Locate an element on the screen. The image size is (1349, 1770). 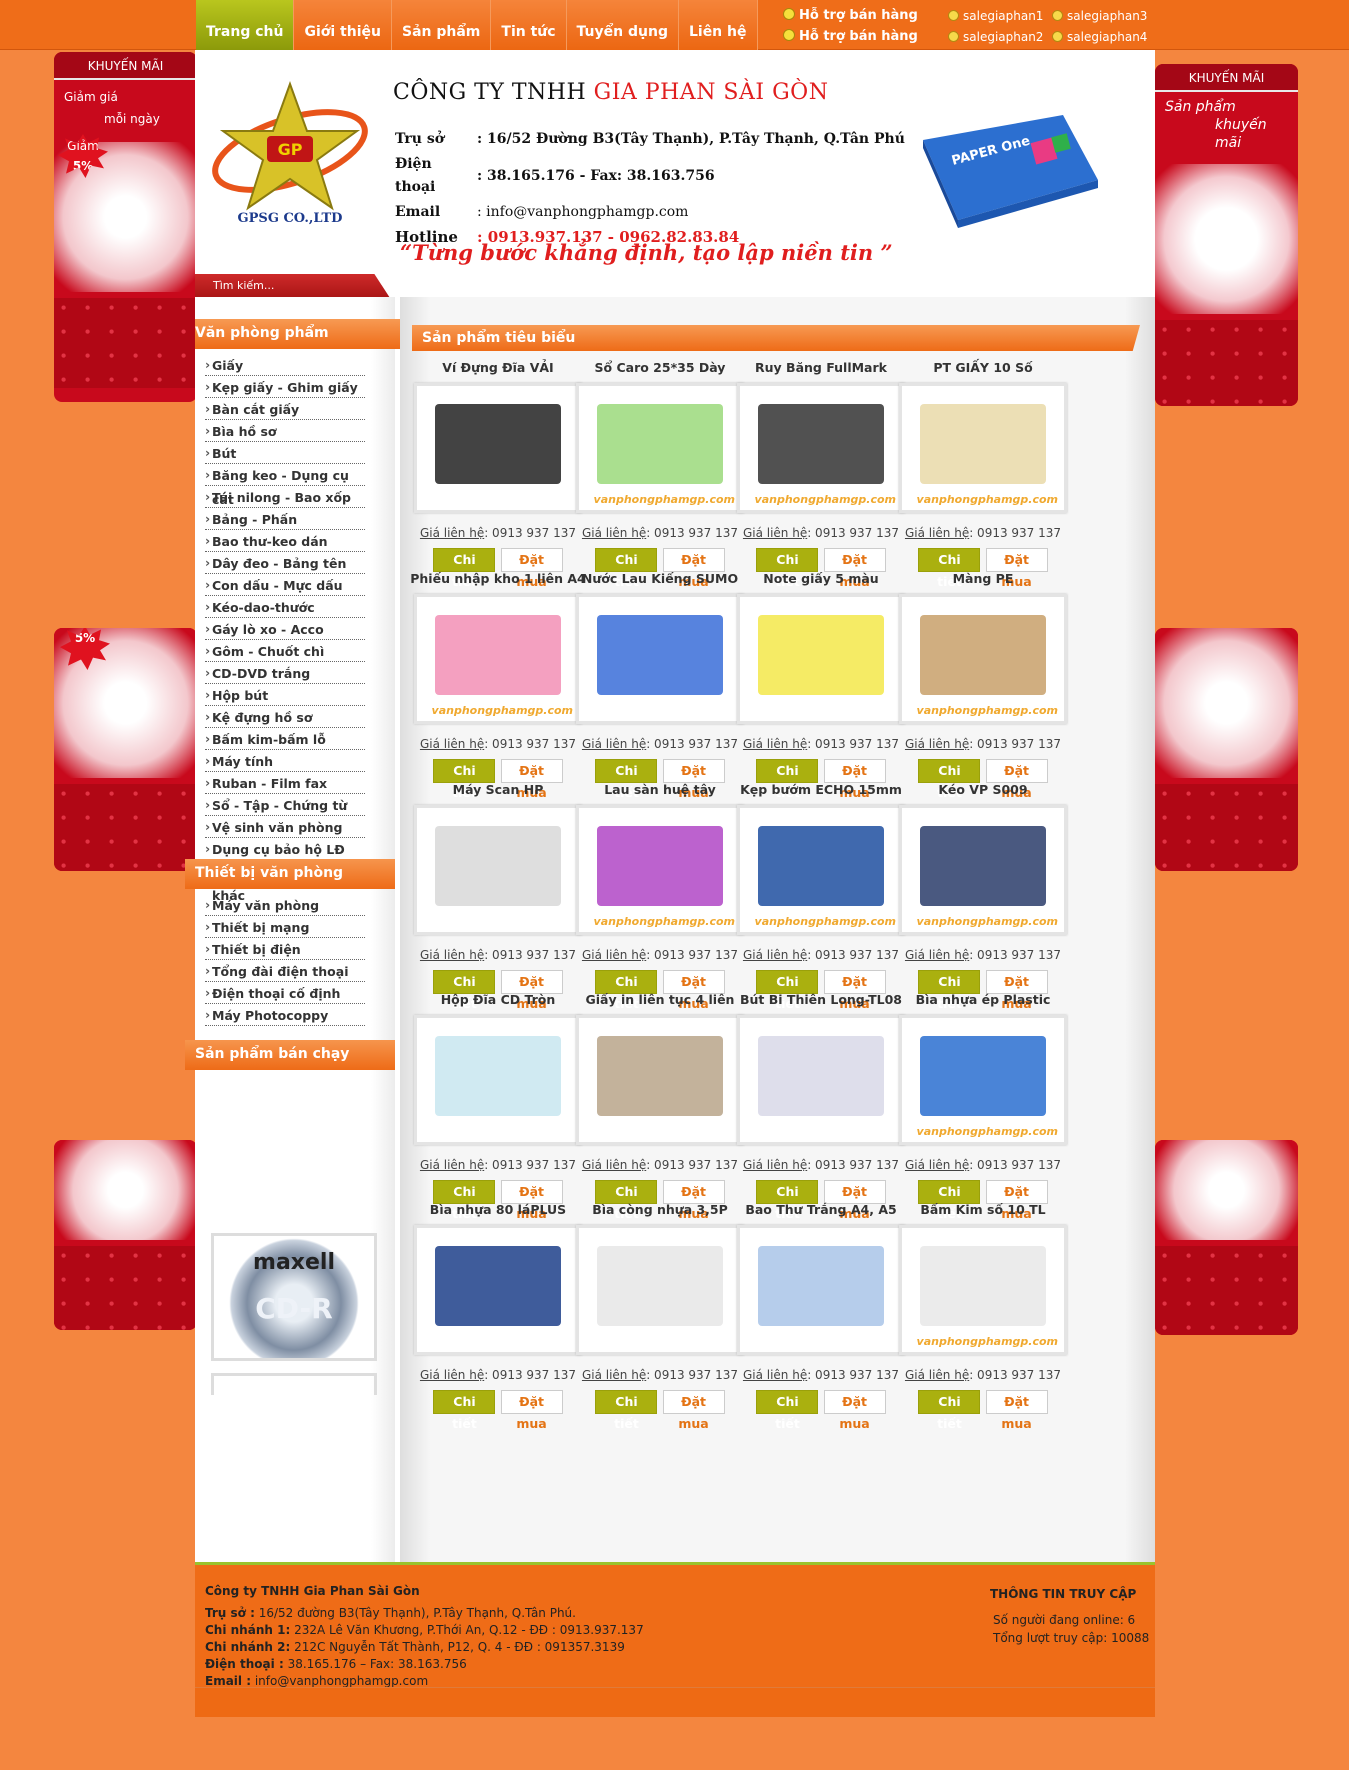
product-title: Kẹp bướm ECHO 15mm is located at coordinates (821, 792).